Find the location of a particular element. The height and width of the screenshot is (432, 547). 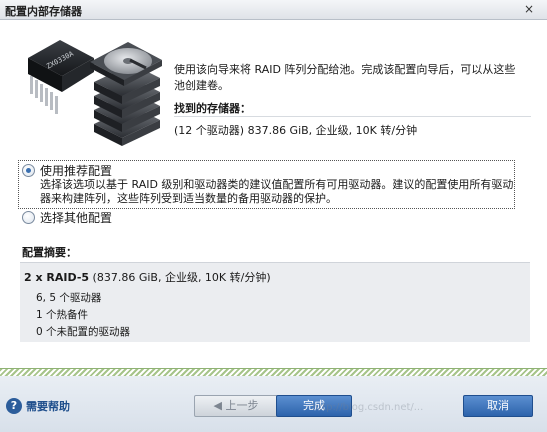

cancel-button: 取消 is located at coordinates (498, 406).